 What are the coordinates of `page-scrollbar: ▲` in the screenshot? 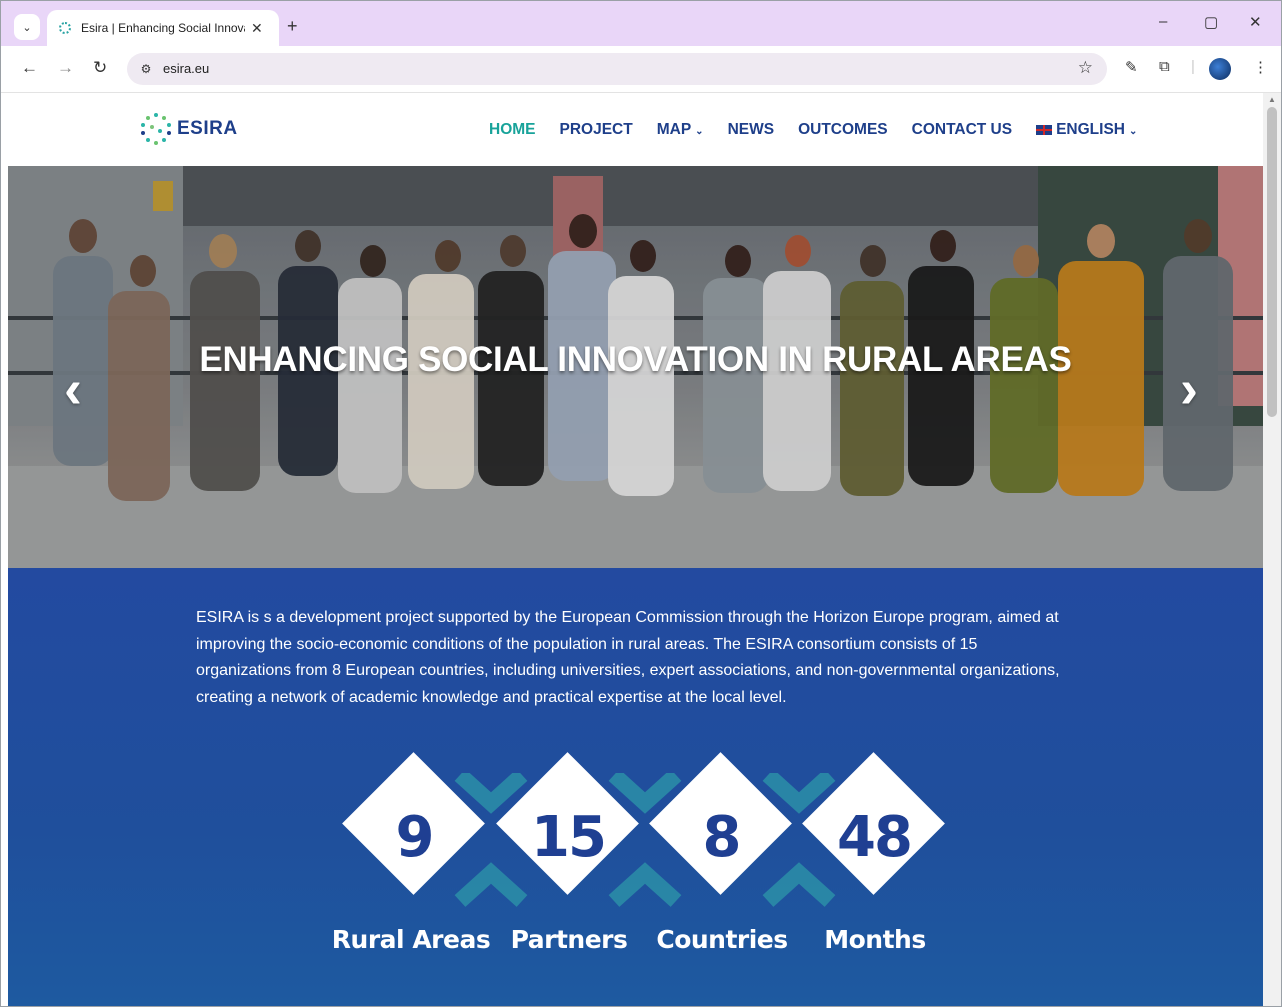 It's located at (1272, 549).